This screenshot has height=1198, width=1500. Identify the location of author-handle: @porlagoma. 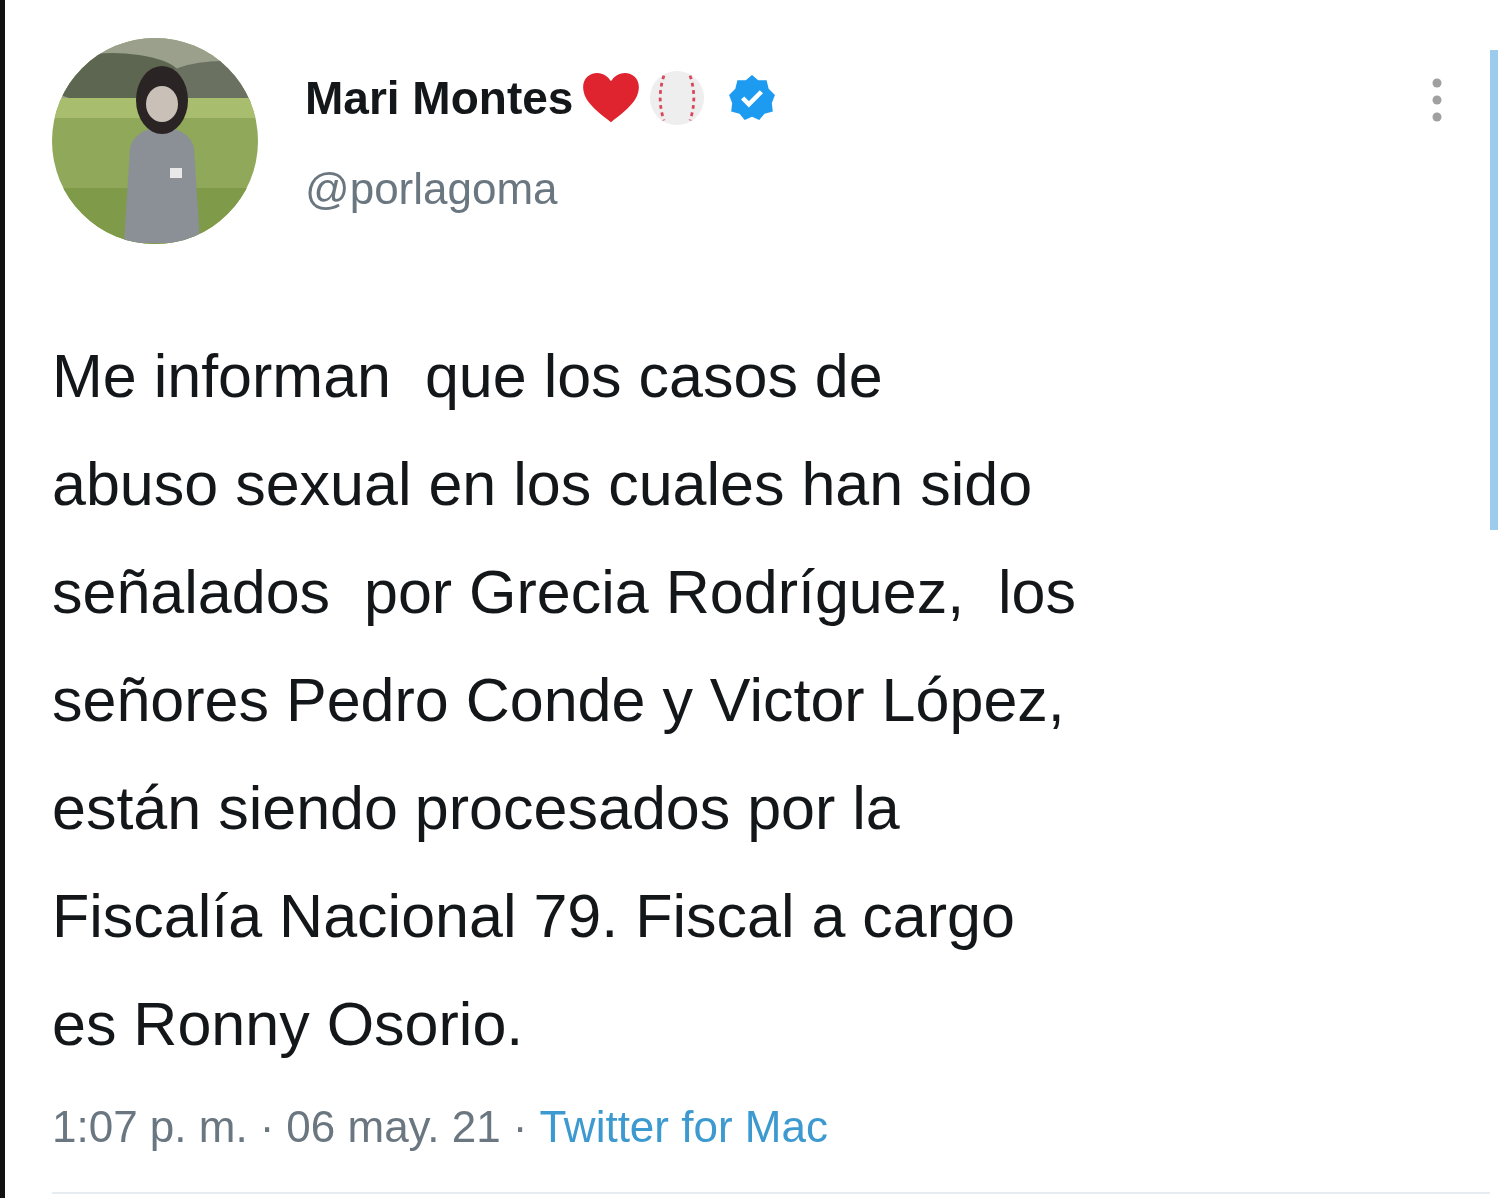
(432, 189).